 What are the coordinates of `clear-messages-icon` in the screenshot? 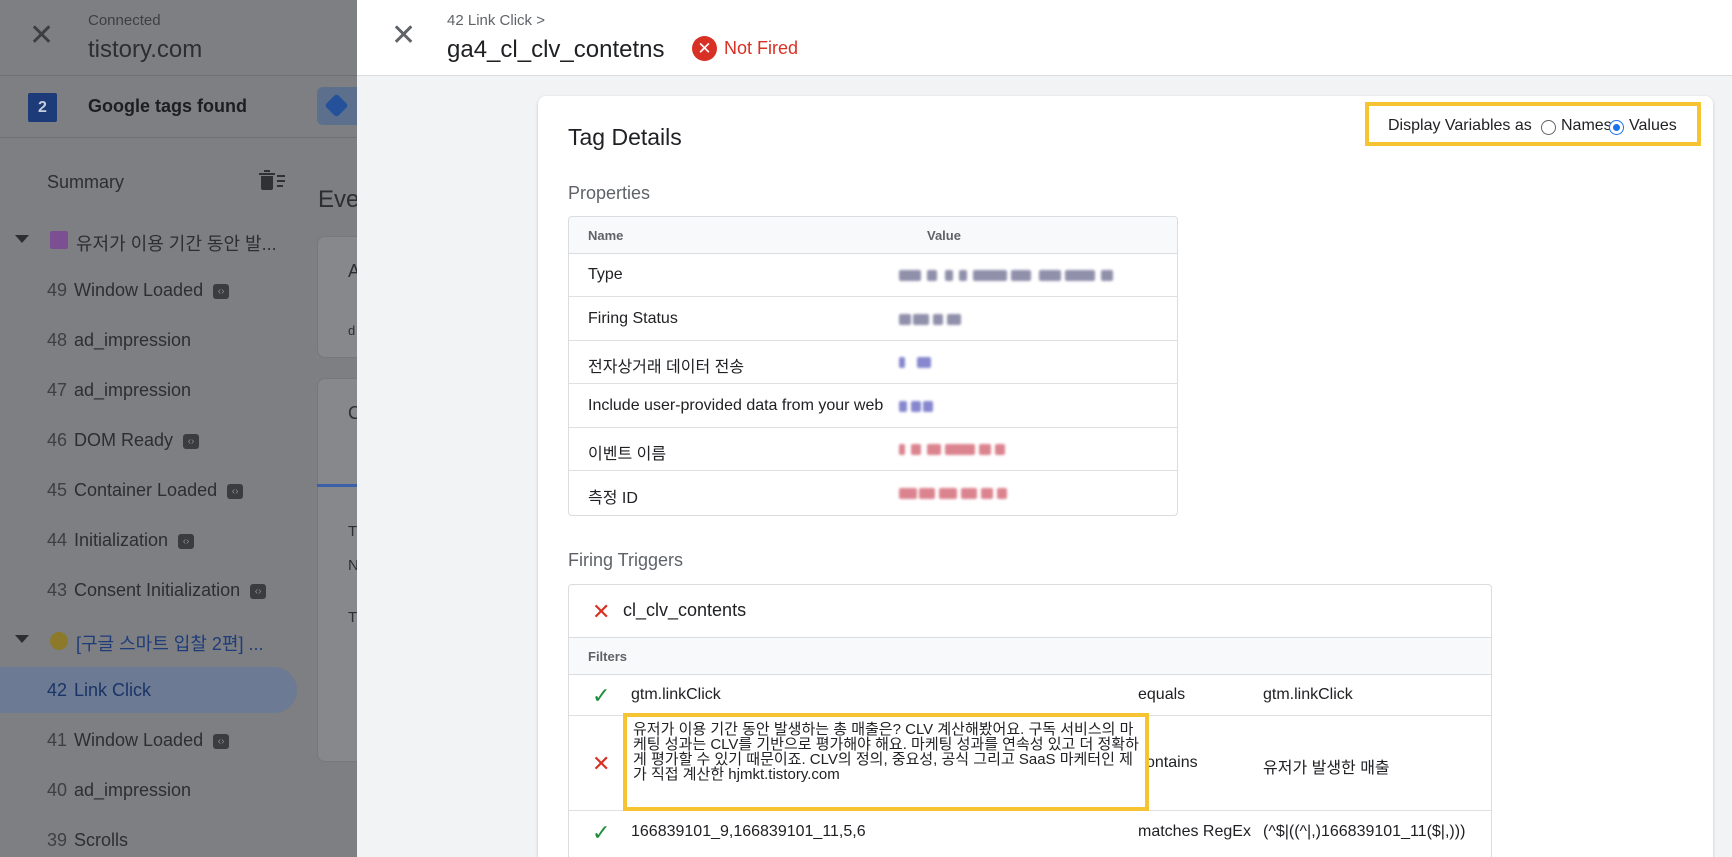 It's located at (272, 181).